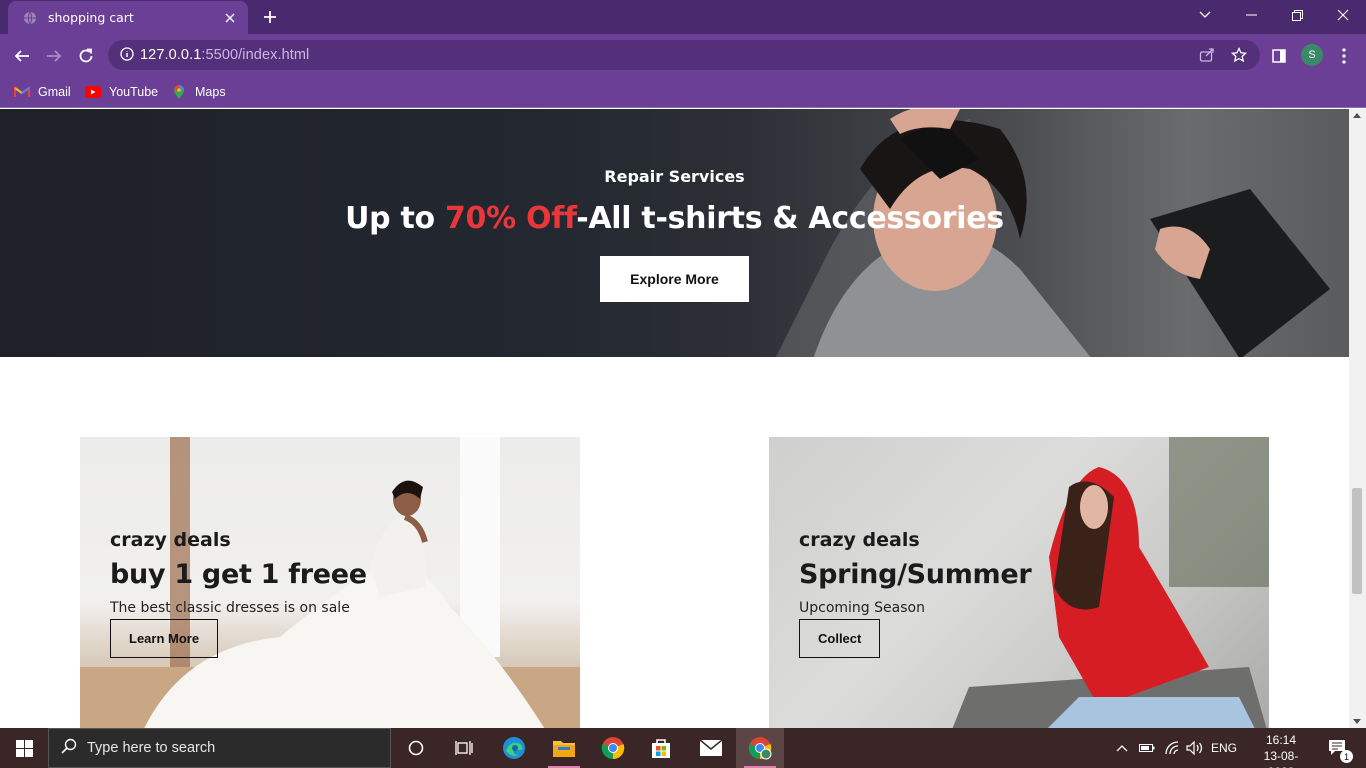 The width and height of the screenshot is (1366, 768). Describe the element at coordinates (1172, 748) in the screenshot. I see `wifi-icon` at that location.